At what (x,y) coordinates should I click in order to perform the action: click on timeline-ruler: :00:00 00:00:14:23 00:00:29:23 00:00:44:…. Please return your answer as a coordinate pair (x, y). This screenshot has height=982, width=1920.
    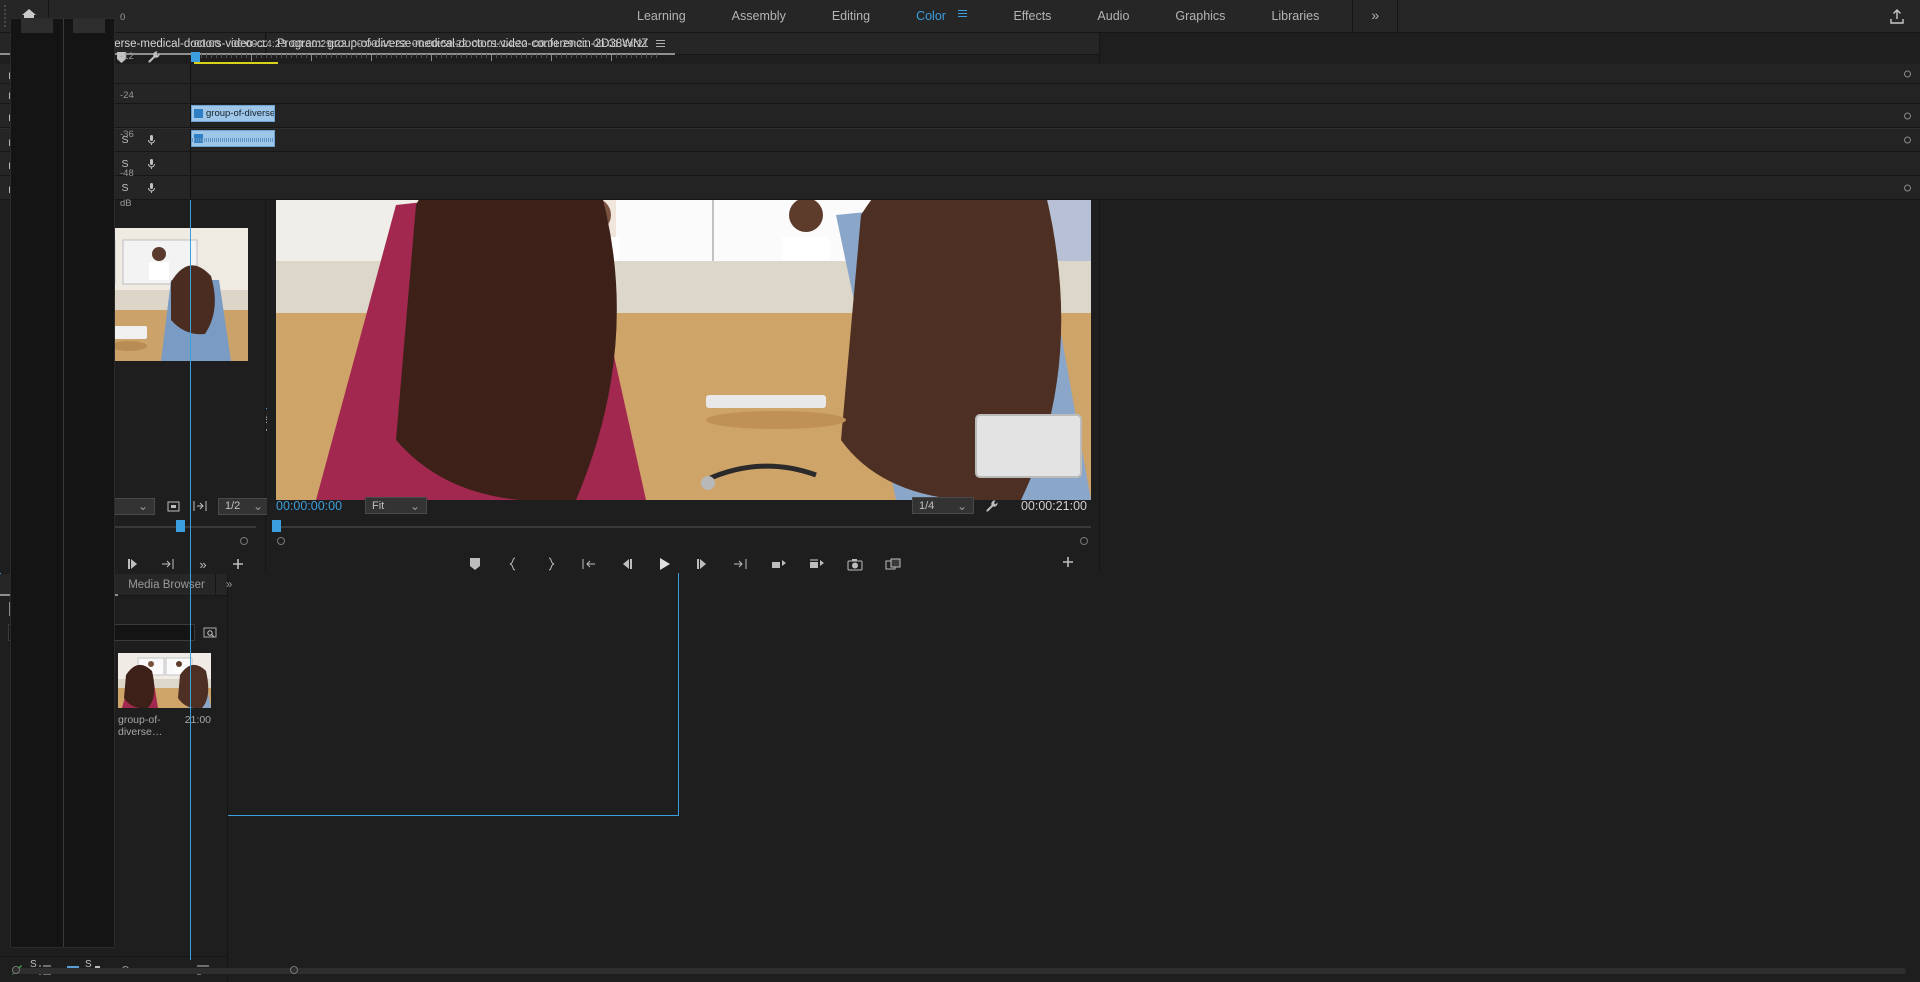
    Looking at the image, I should click on (1049, 51).